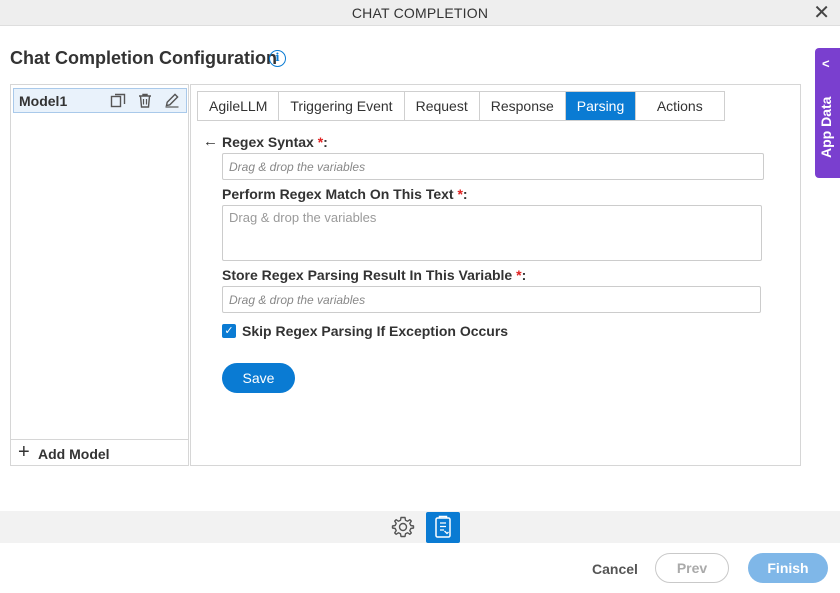 The height and width of the screenshot is (593, 840). Describe the element at coordinates (303, 217) in the screenshot. I see `regex-text-placeholder: Drag & drop the variables` at that location.